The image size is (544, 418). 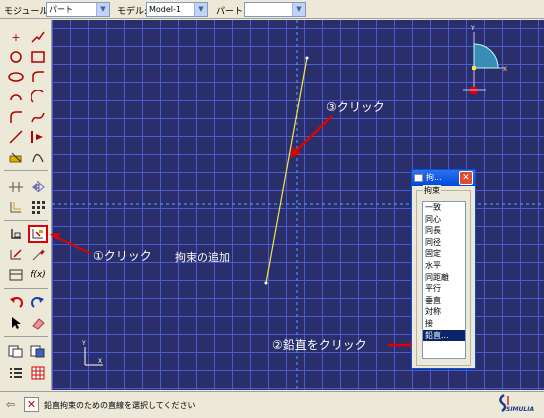 What do you see at coordinates (70, 243) in the screenshot?
I see `annotation-arrow-step1` at bounding box center [70, 243].